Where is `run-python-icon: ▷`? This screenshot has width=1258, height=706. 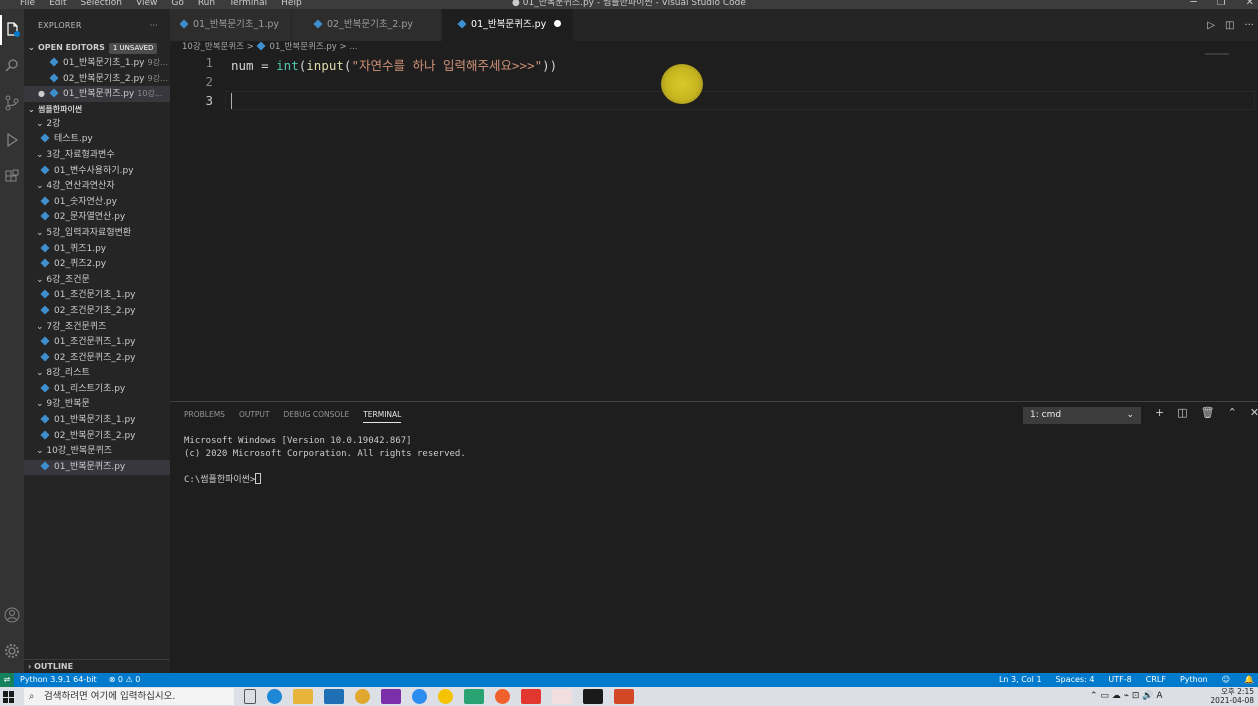 run-python-icon: ▷ is located at coordinates (1211, 25).